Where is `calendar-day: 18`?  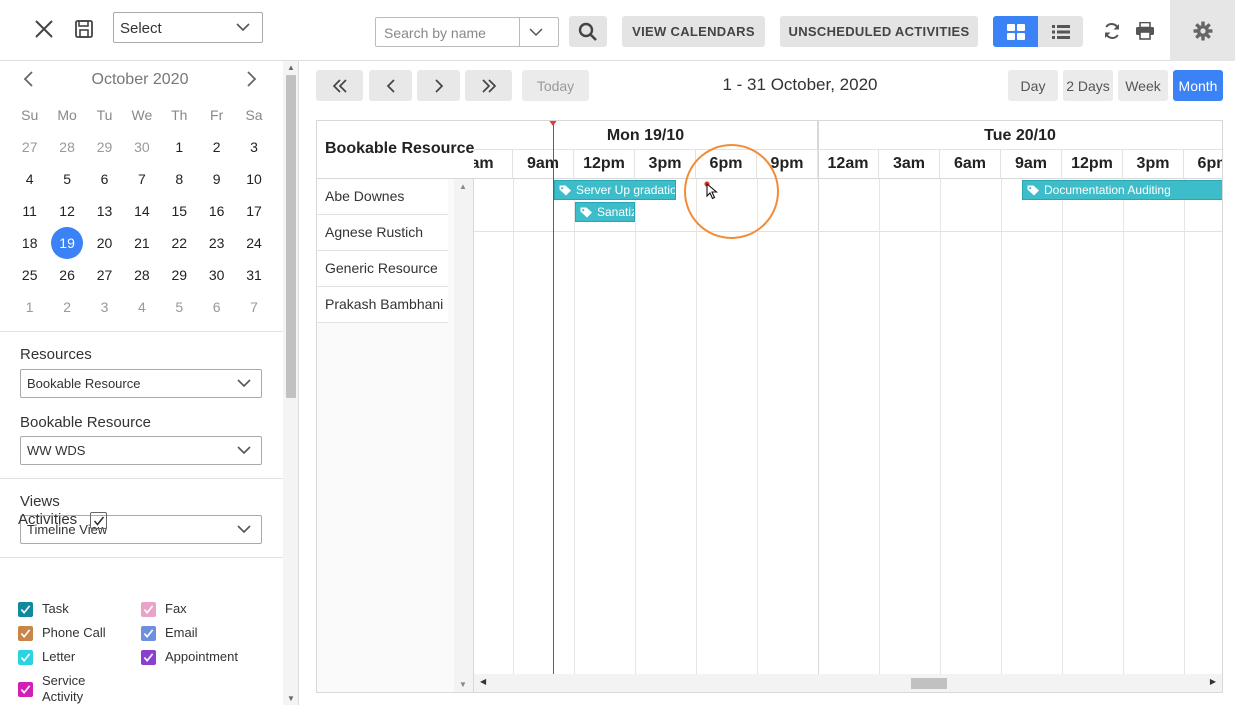
calendar-day: 18 is located at coordinates (29, 243).